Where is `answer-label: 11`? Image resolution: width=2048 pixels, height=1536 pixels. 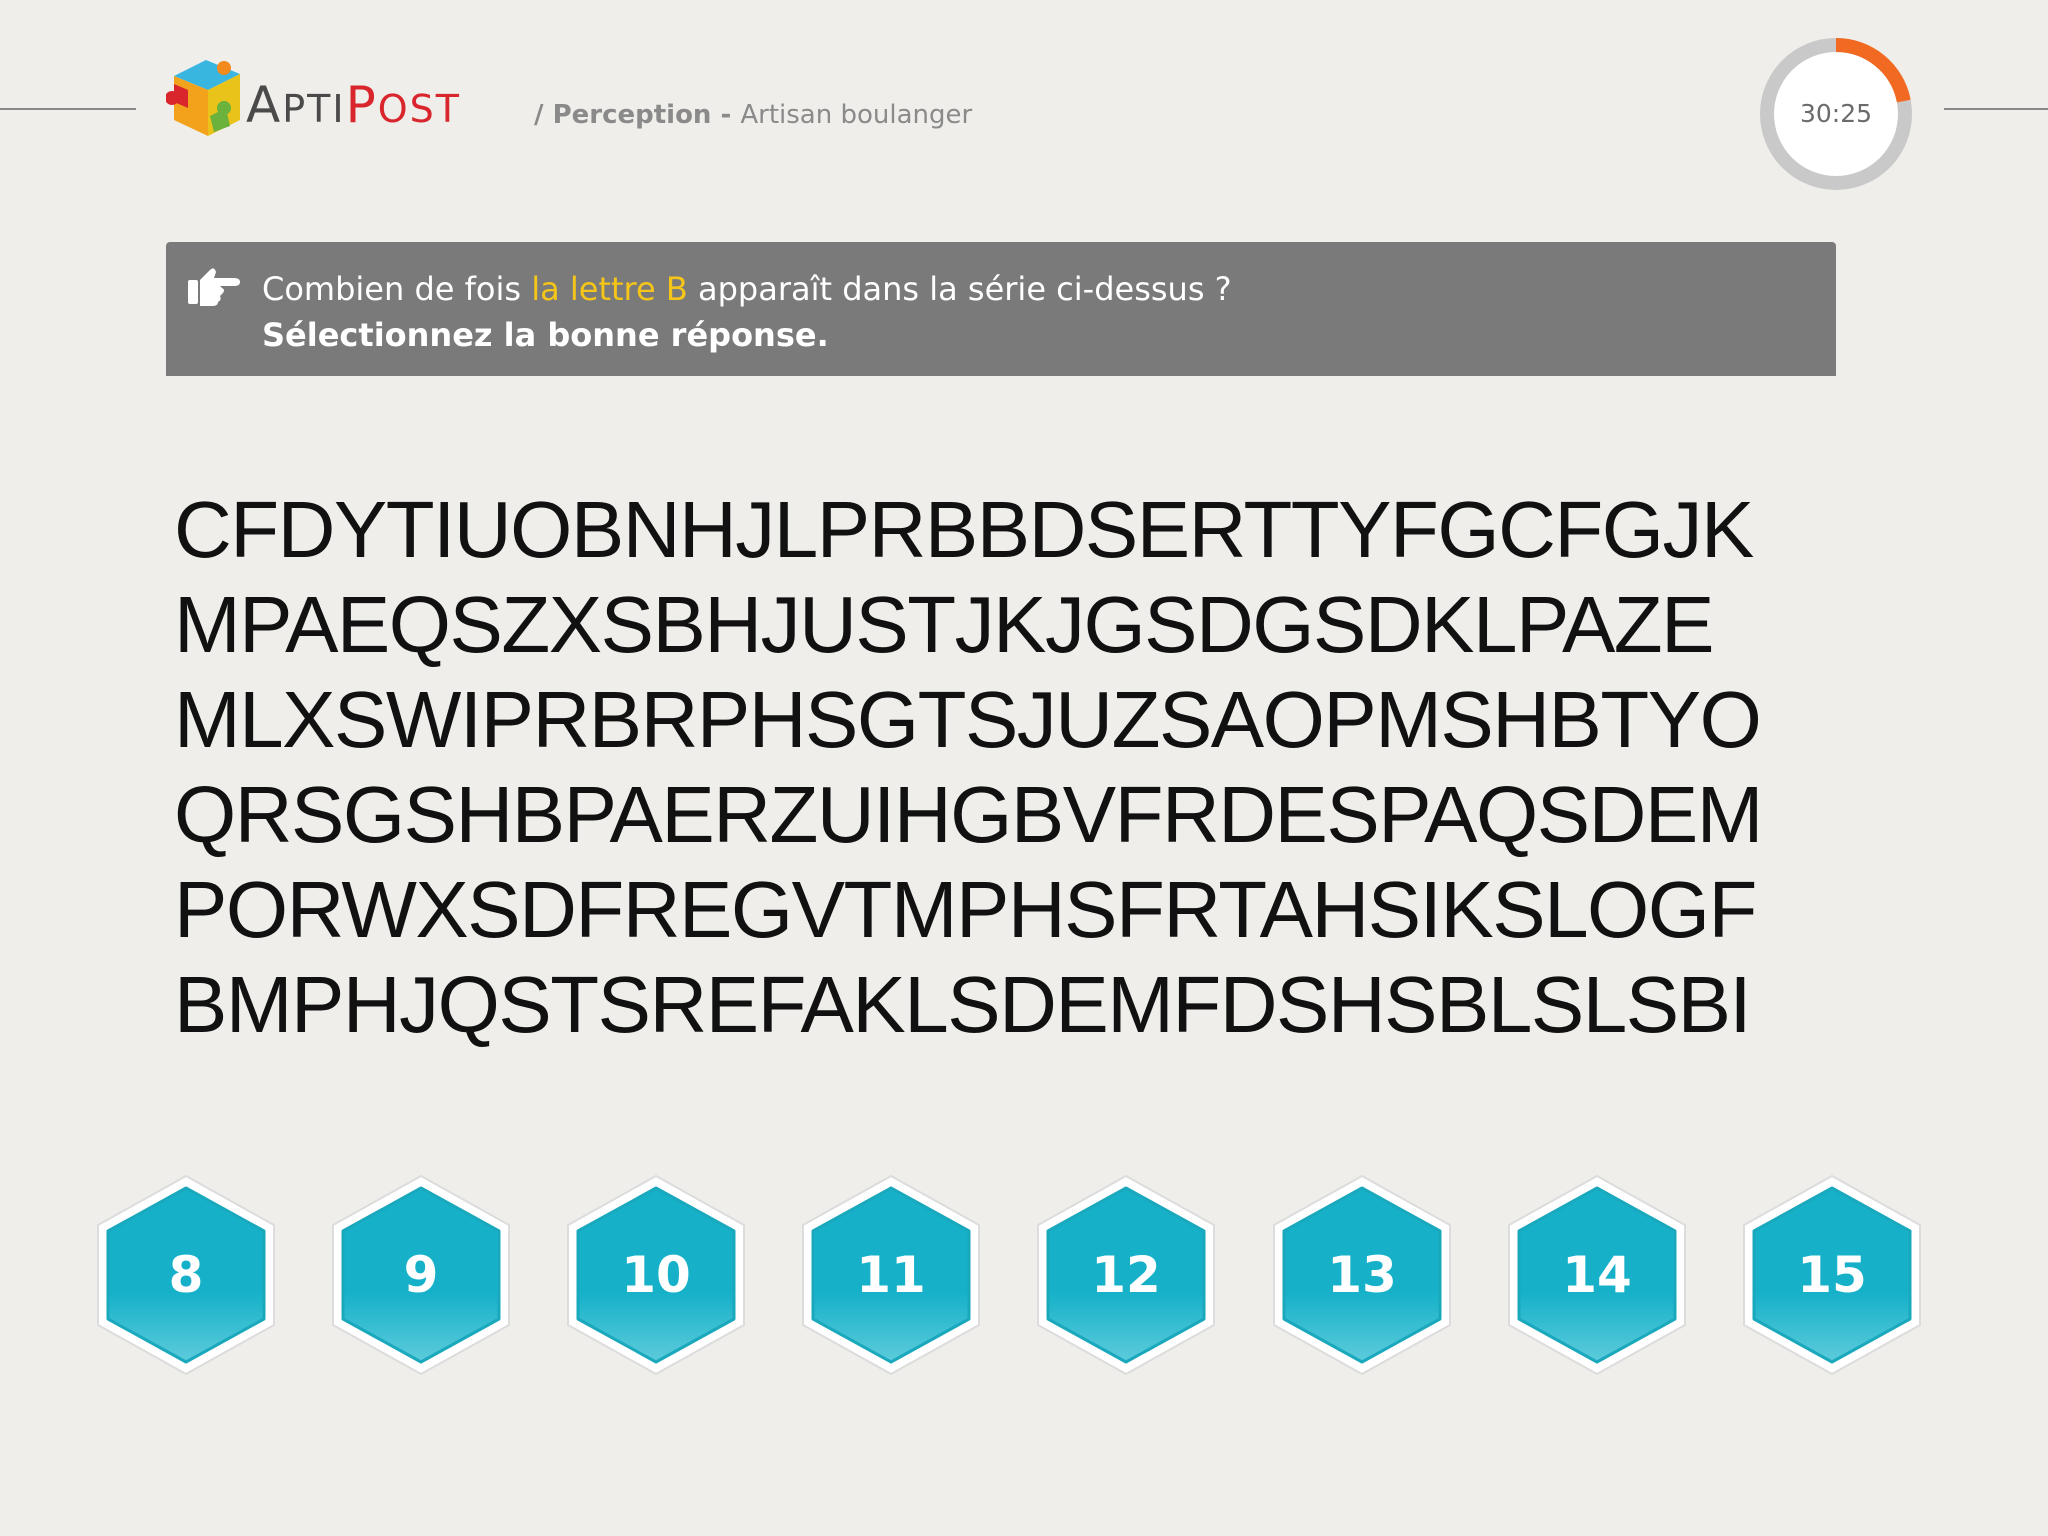 answer-label: 11 is located at coordinates (891, 1275).